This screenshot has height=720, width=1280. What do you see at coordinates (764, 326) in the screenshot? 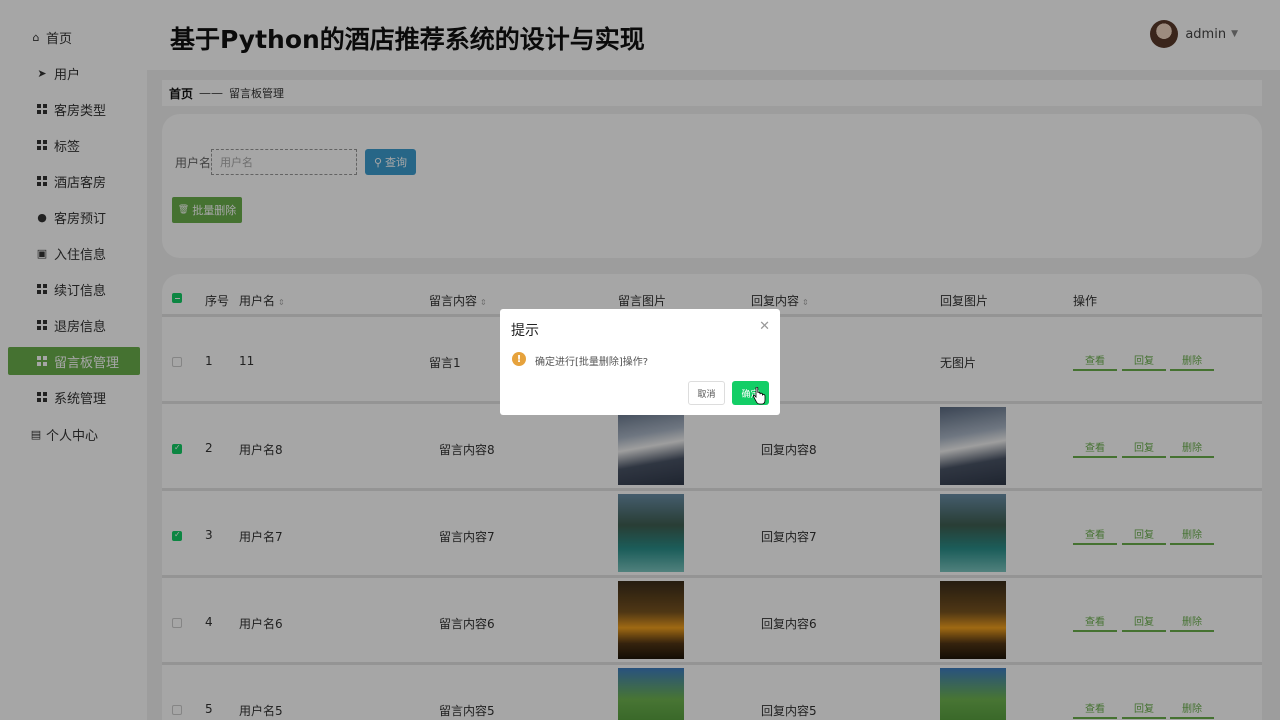
I see `close-icon: ✕` at bounding box center [764, 326].